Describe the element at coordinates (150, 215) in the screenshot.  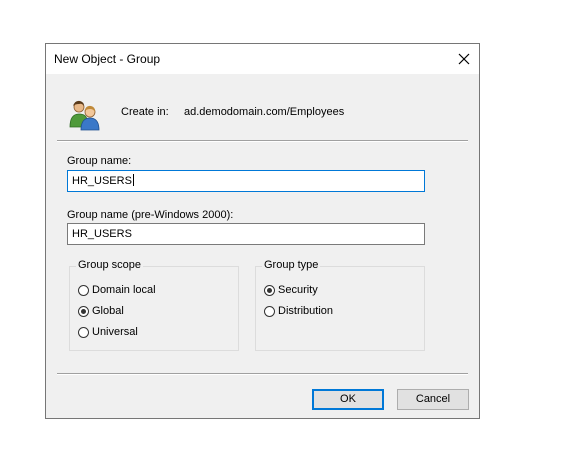
I see `pre2000-name-label: Group name (pre-Windows 2000):` at that location.